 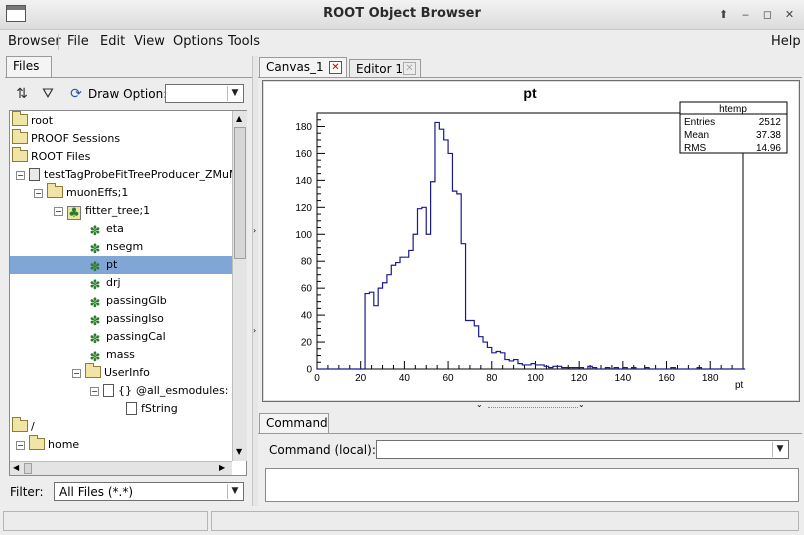 What do you see at coordinates (111, 372) in the screenshot?
I see `tree-item-userinfo: − UserInfo` at bounding box center [111, 372].